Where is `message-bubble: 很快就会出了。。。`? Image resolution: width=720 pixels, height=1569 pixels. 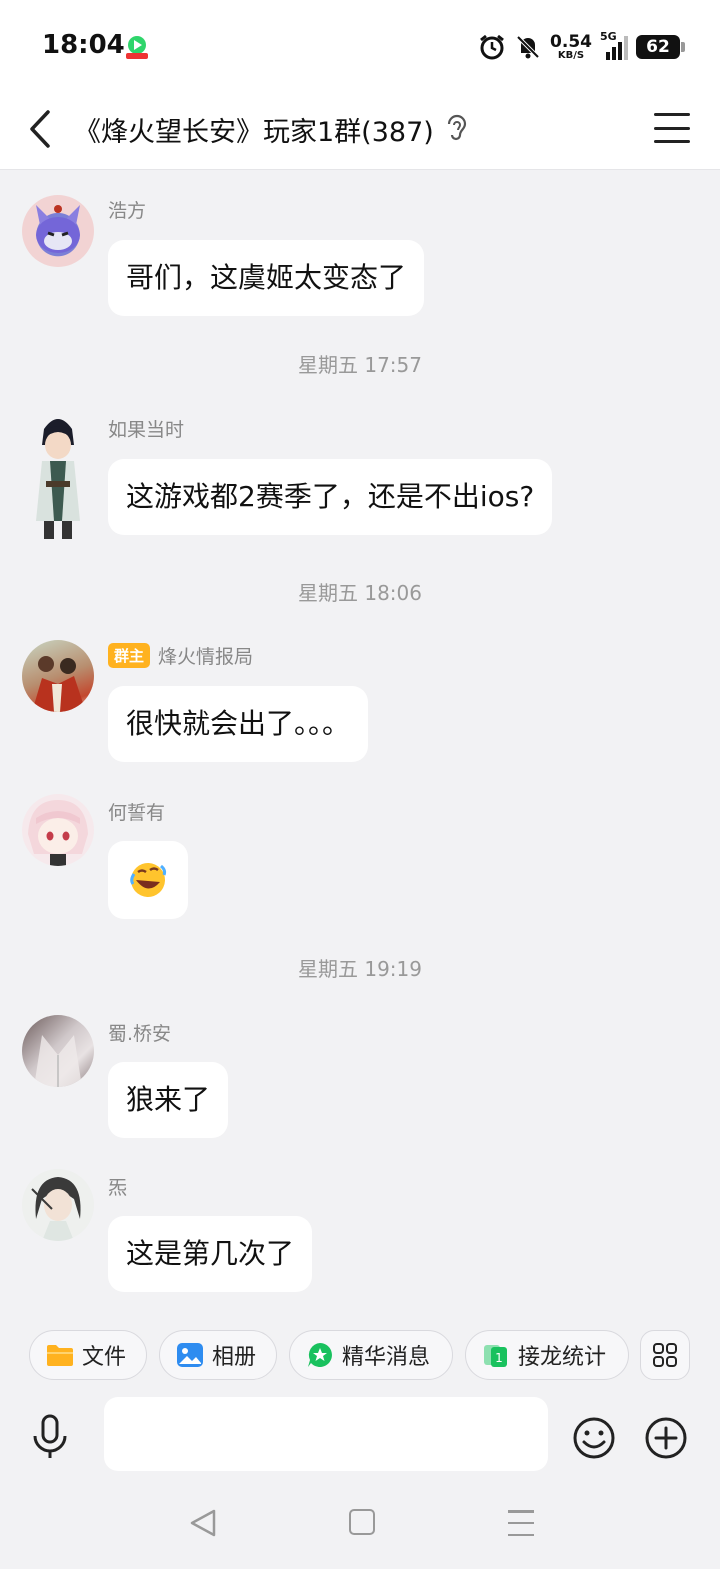 message-bubble: 很快就会出了。。。 is located at coordinates (238, 724).